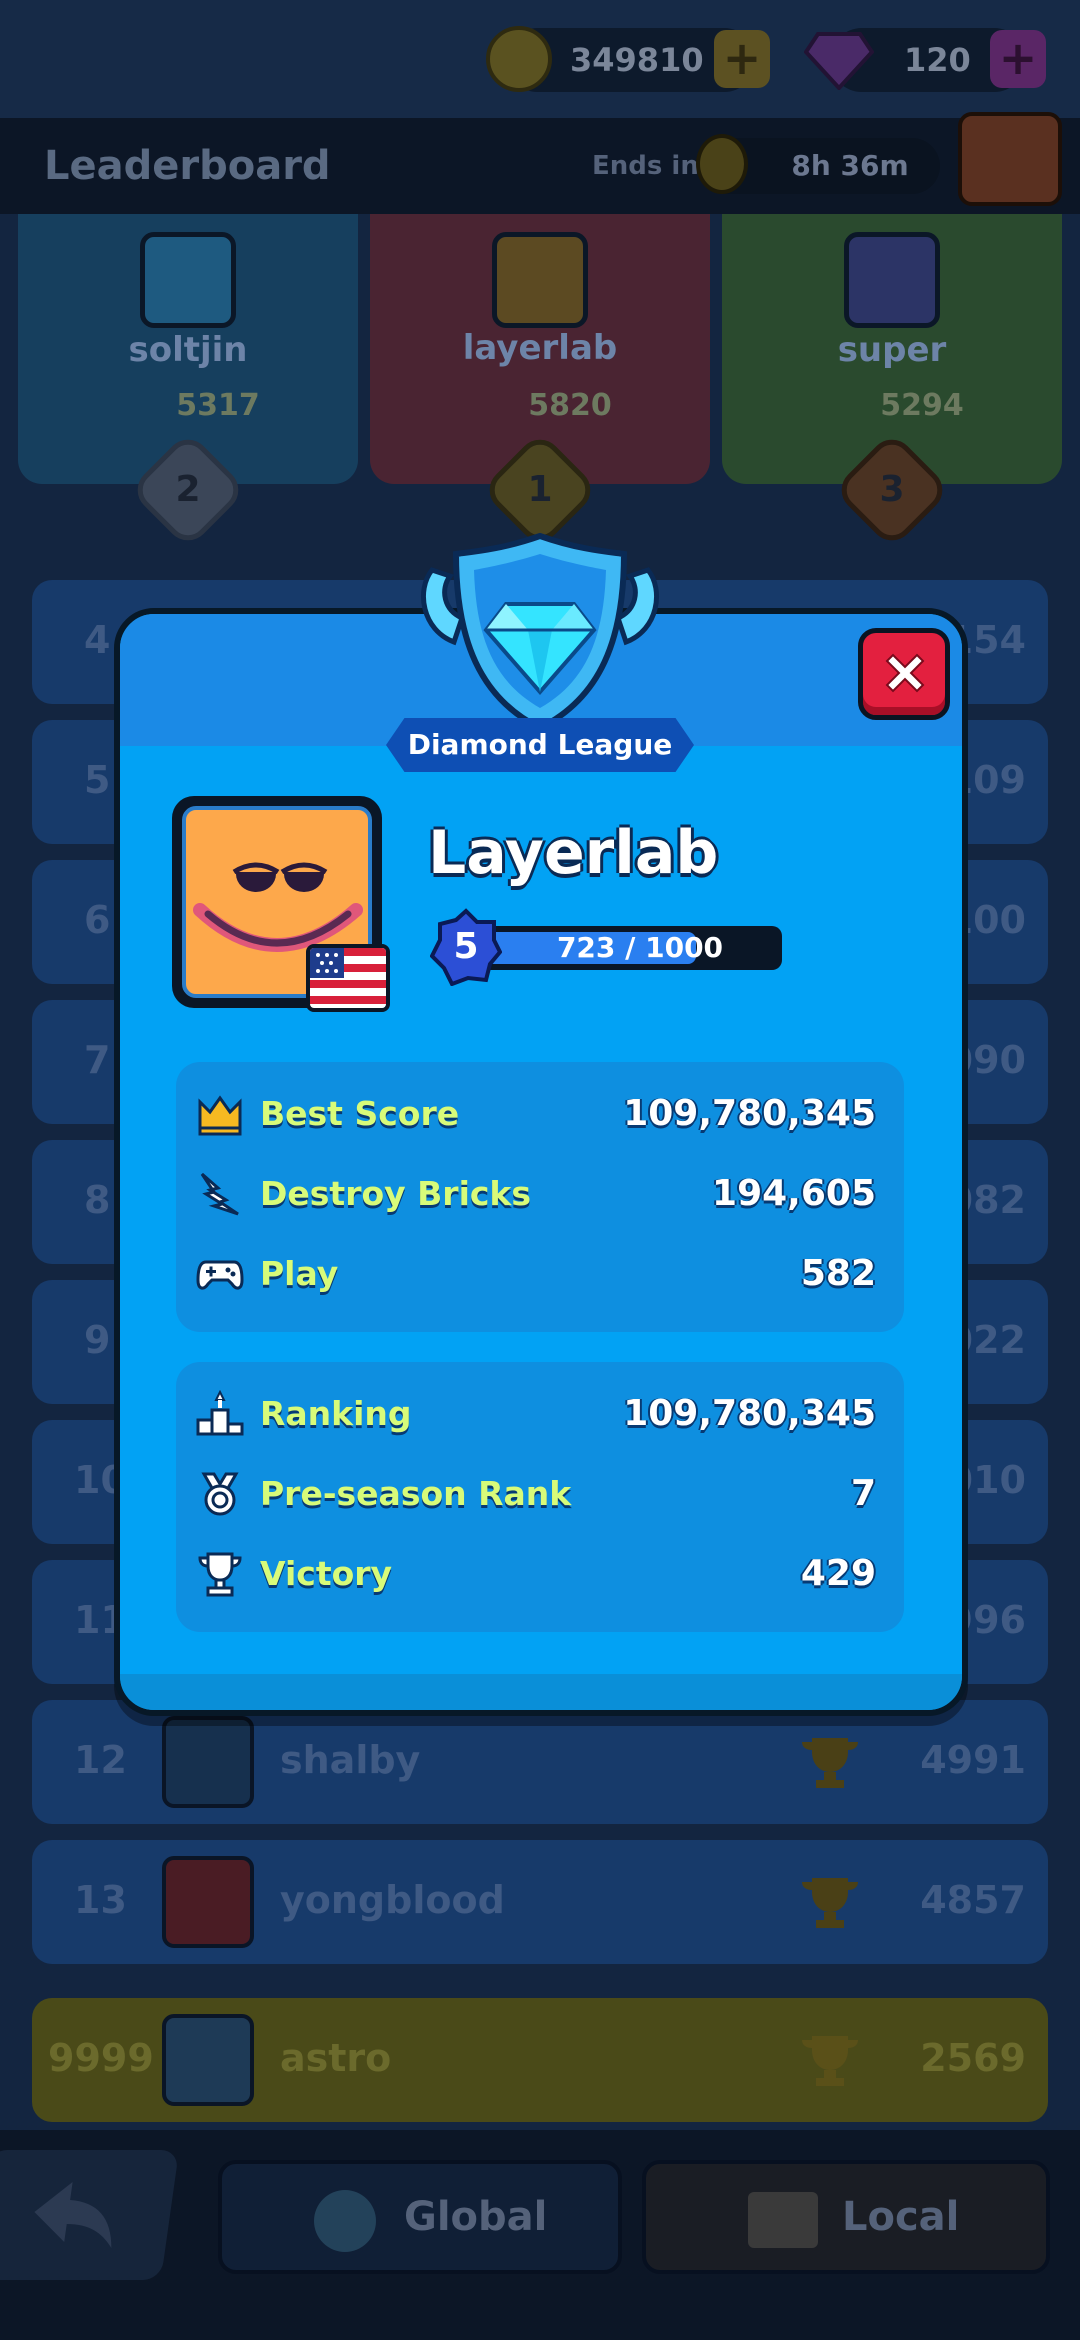 The height and width of the screenshot is (2340, 1080). I want to click on row-rank: 8, so click(97, 1200).